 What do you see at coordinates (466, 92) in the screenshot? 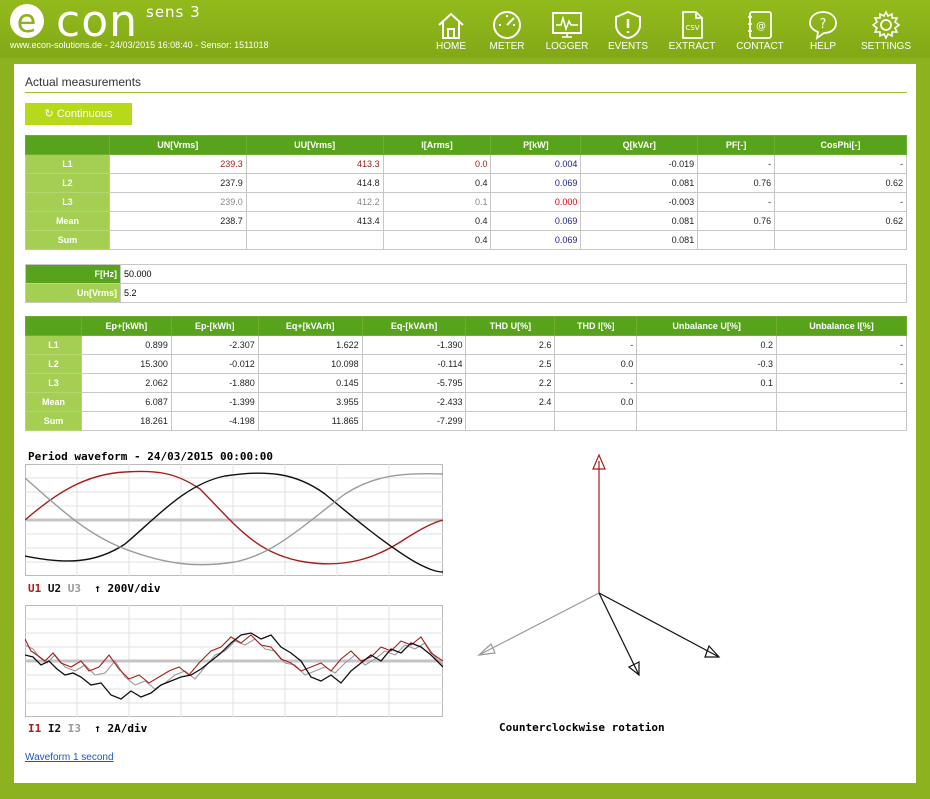
I see `title-divider` at bounding box center [466, 92].